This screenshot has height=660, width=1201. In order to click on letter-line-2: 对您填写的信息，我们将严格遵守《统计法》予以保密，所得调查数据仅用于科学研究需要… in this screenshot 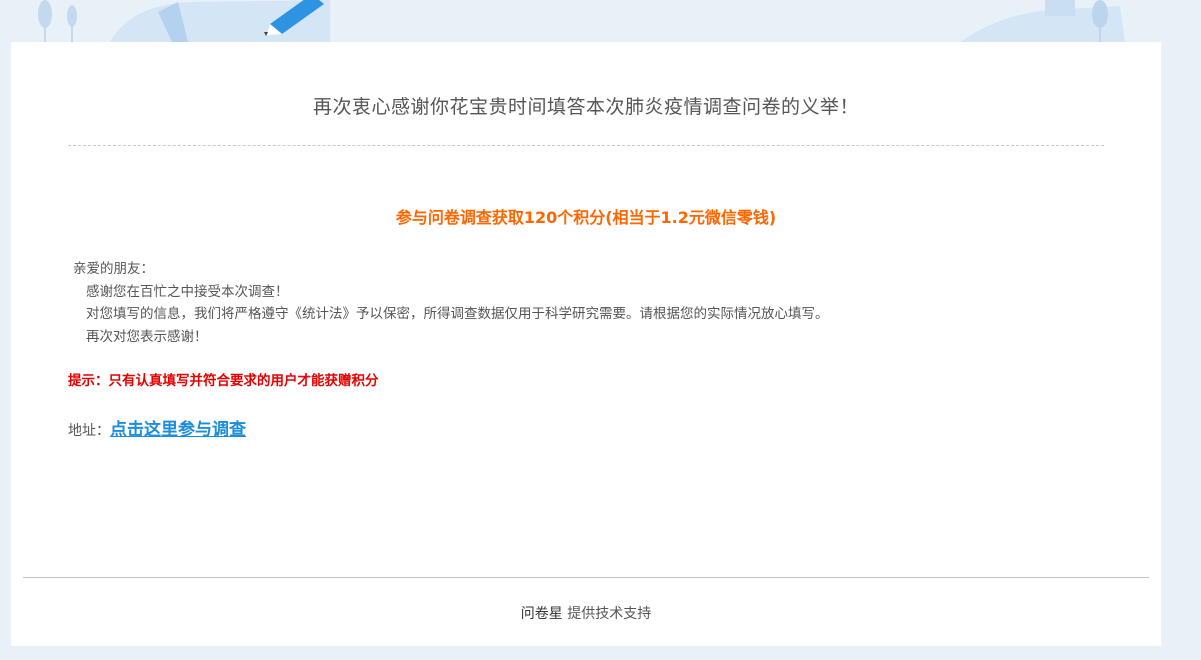, I will do `click(457, 314)`.